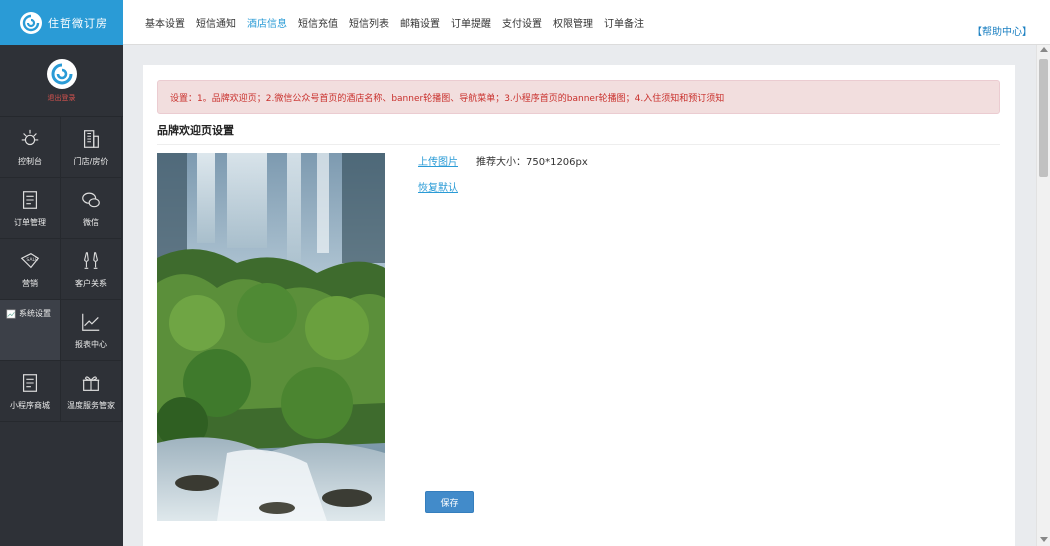  I want to click on sidebar-item-orders: 订单管理, so click(30, 208).